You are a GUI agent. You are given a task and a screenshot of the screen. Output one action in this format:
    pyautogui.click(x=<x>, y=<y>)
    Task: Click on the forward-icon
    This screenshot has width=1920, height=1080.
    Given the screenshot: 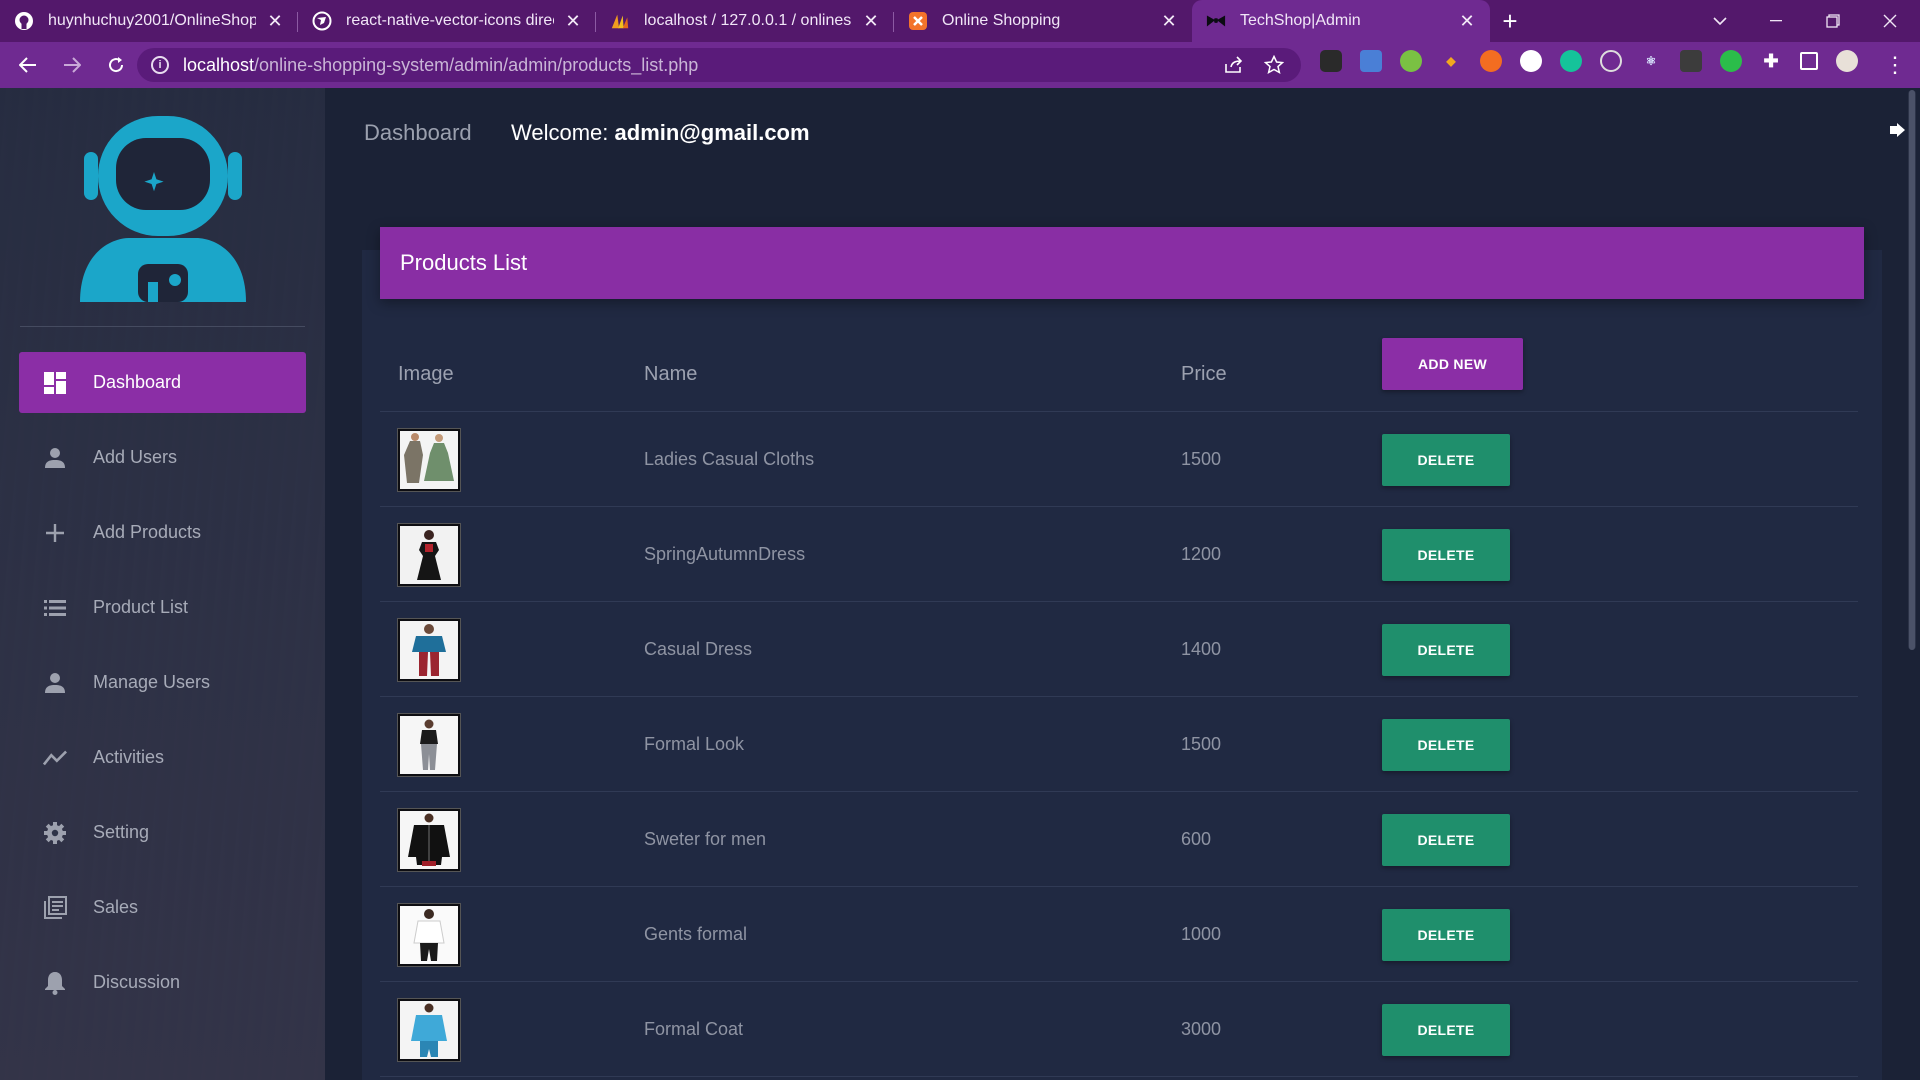 What is the action you would take?
    pyautogui.click(x=72, y=65)
    